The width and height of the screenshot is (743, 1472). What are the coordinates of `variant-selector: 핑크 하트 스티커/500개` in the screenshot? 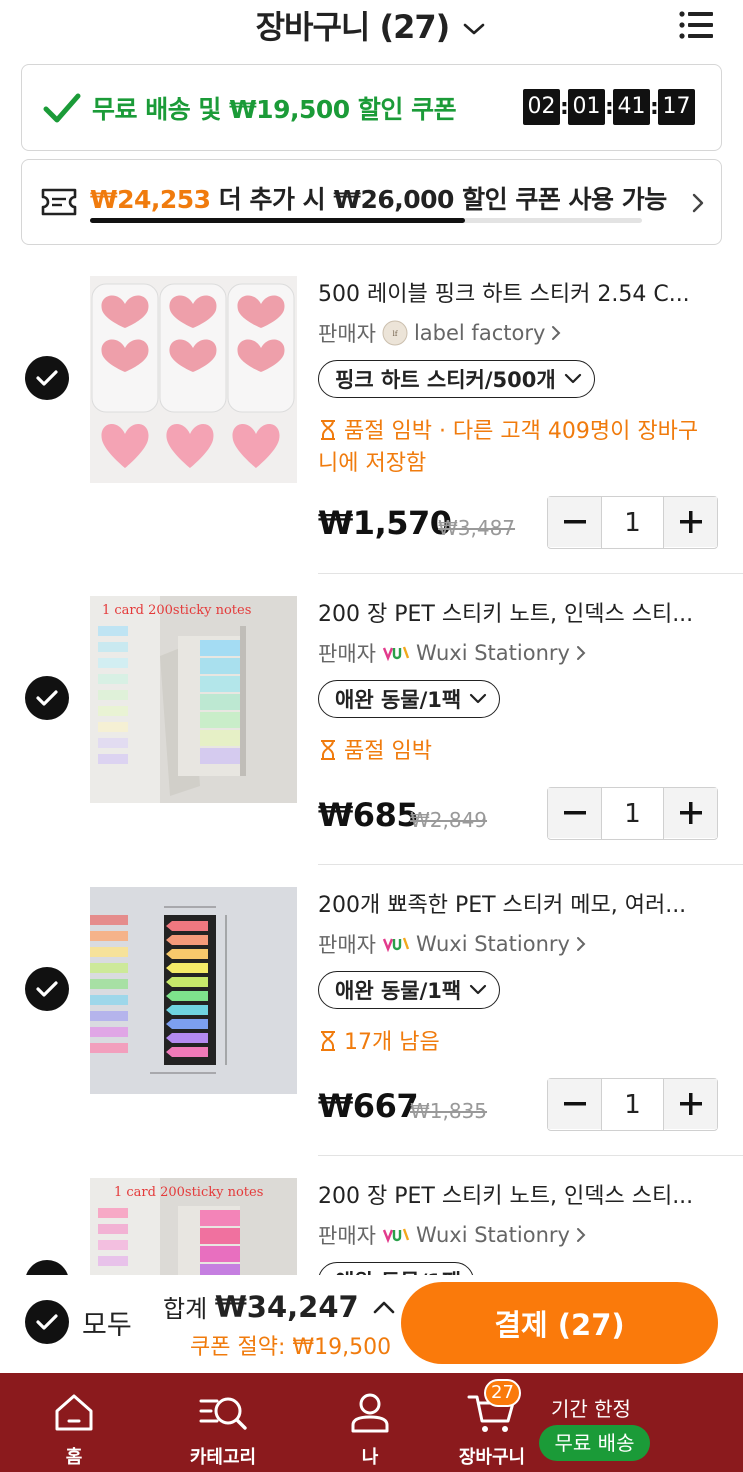 It's located at (456, 379).